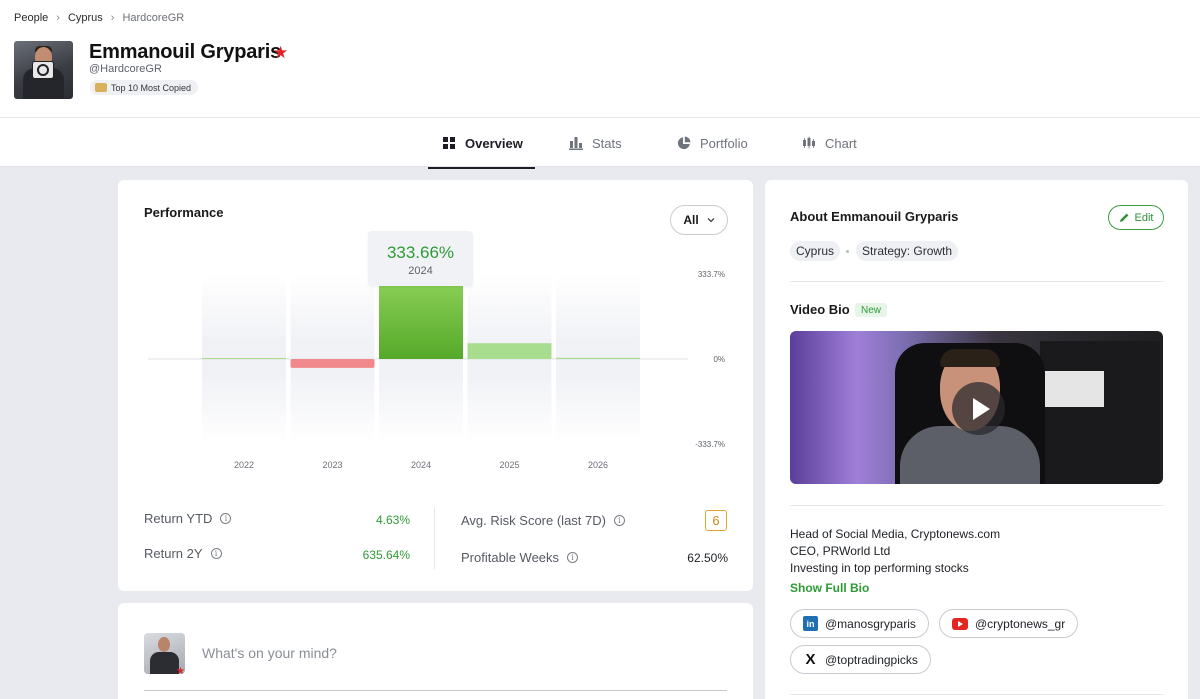  What do you see at coordinates (509, 351) in the screenshot?
I see `bar-2025` at bounding box center [509, 351].